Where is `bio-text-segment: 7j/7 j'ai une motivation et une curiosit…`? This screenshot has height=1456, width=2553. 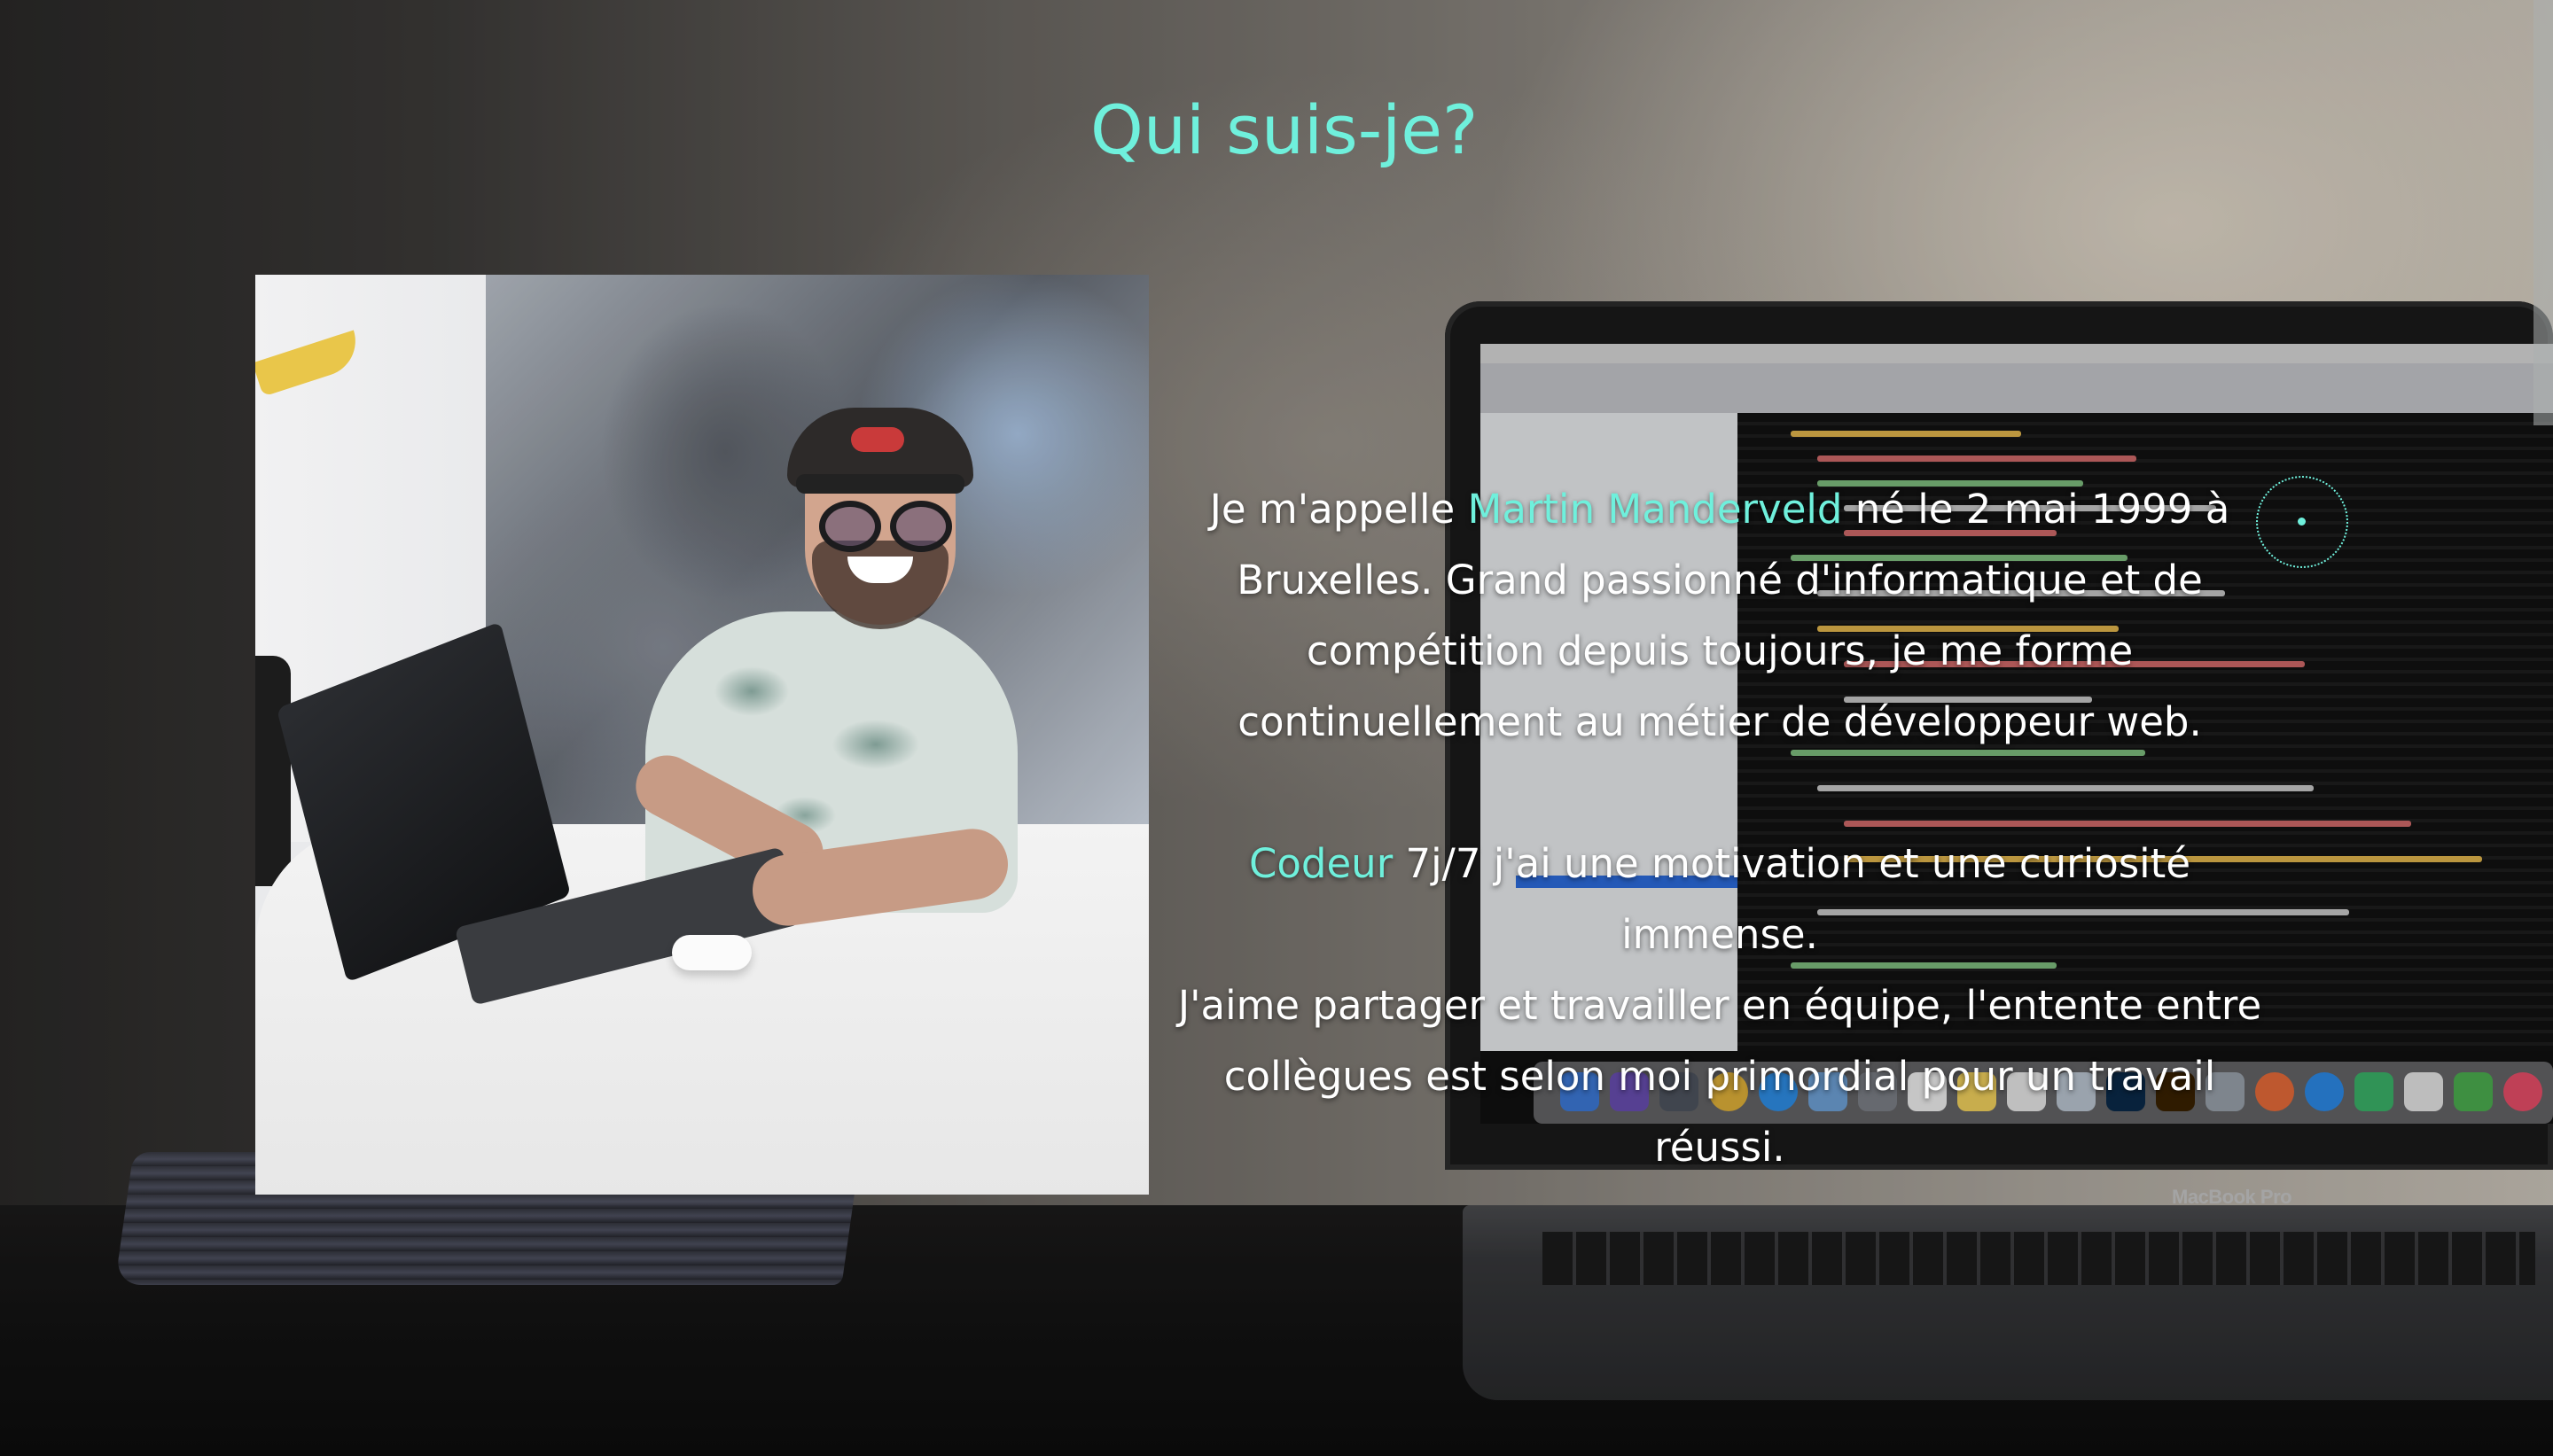 bio-text-segment: 7j/7 j'ai une motivation et une curiosit… is located at coordinates (1792, 899).